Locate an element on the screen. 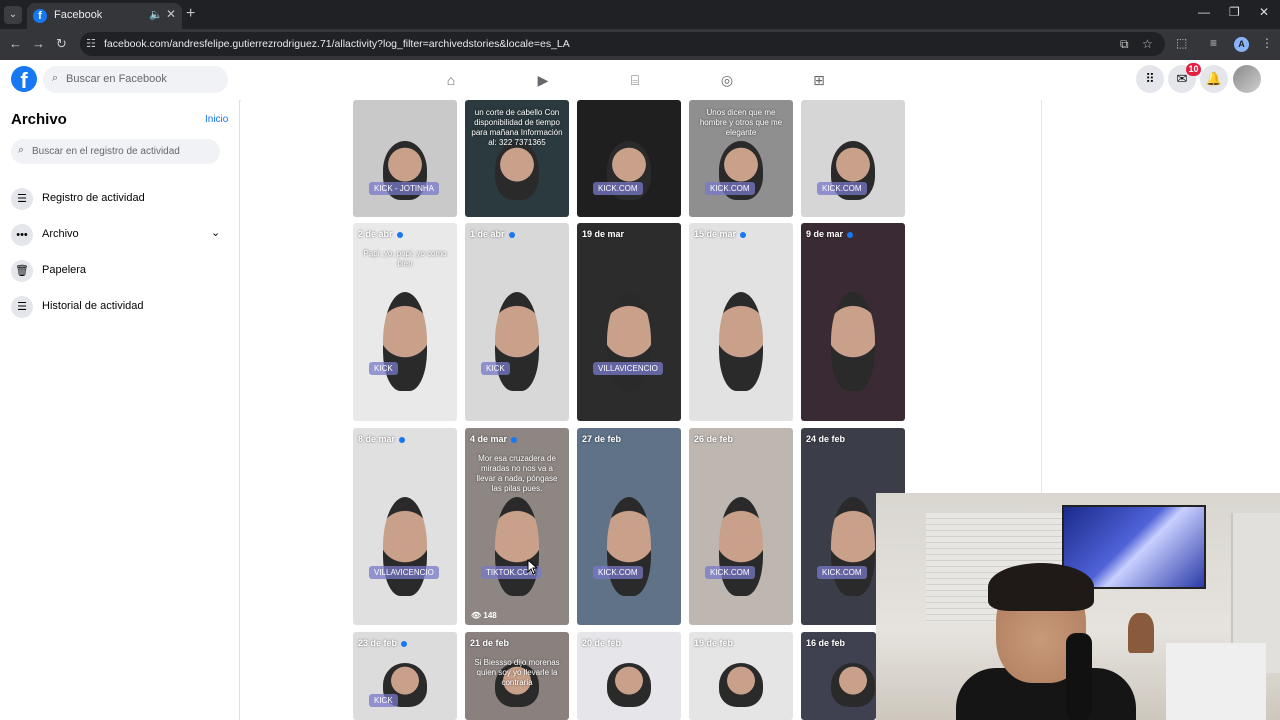 Image resolution: width=1280 pixels, height=720 pixels. facebook-search-input: ⌕ Buscar en Facebook is located at coordinates (135, 79).